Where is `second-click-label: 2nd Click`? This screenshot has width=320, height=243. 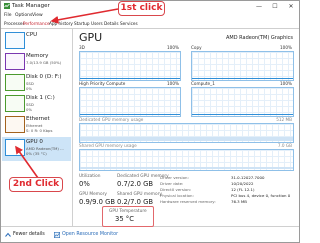 second-click-label: 2nd Click is located at coordinates (36, 184).